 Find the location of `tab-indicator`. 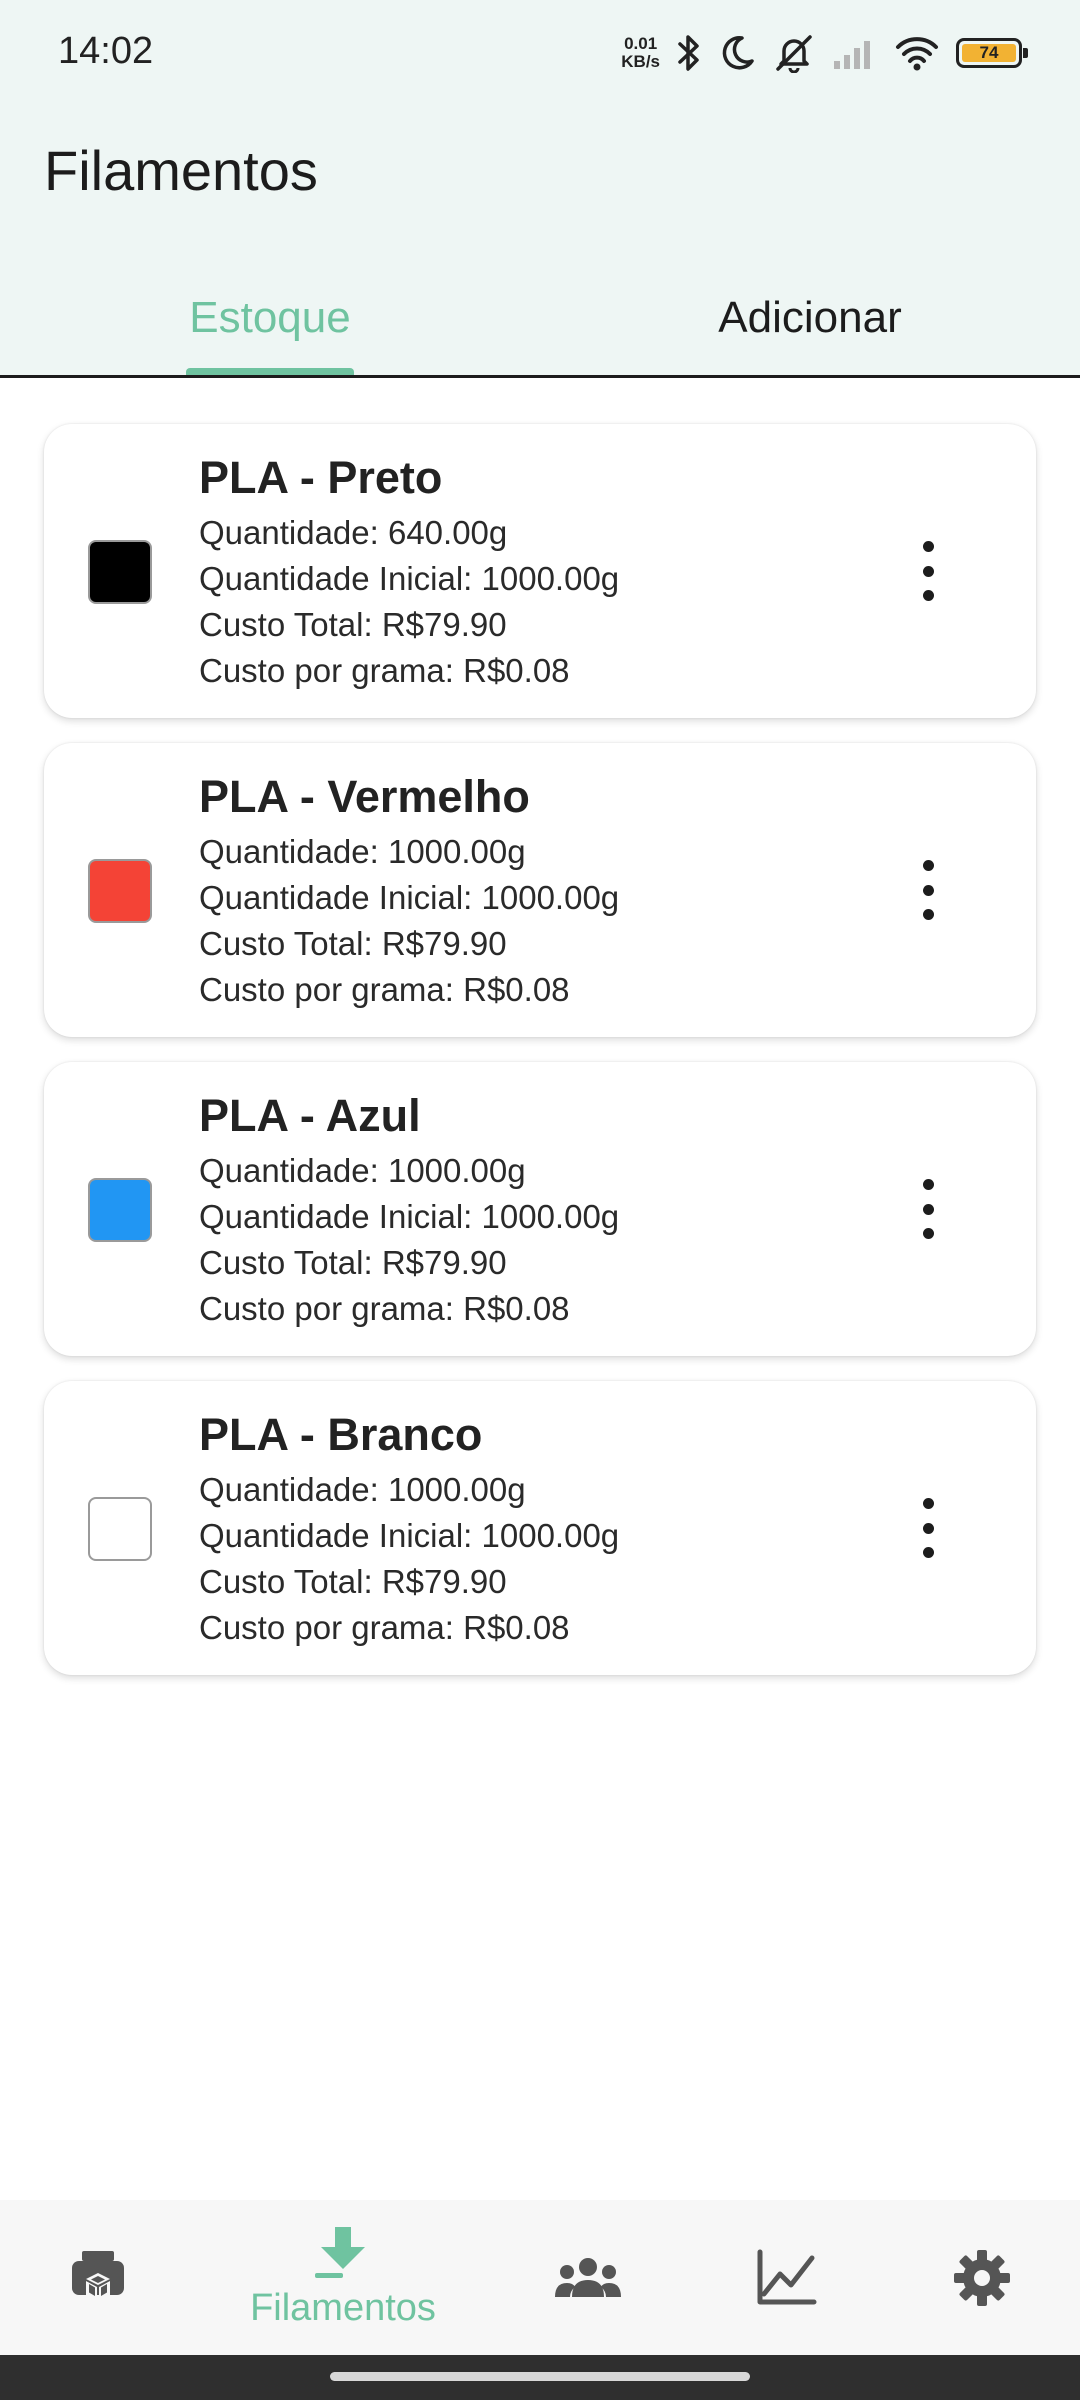

tab-indicator is located at coordinates (270, 371).